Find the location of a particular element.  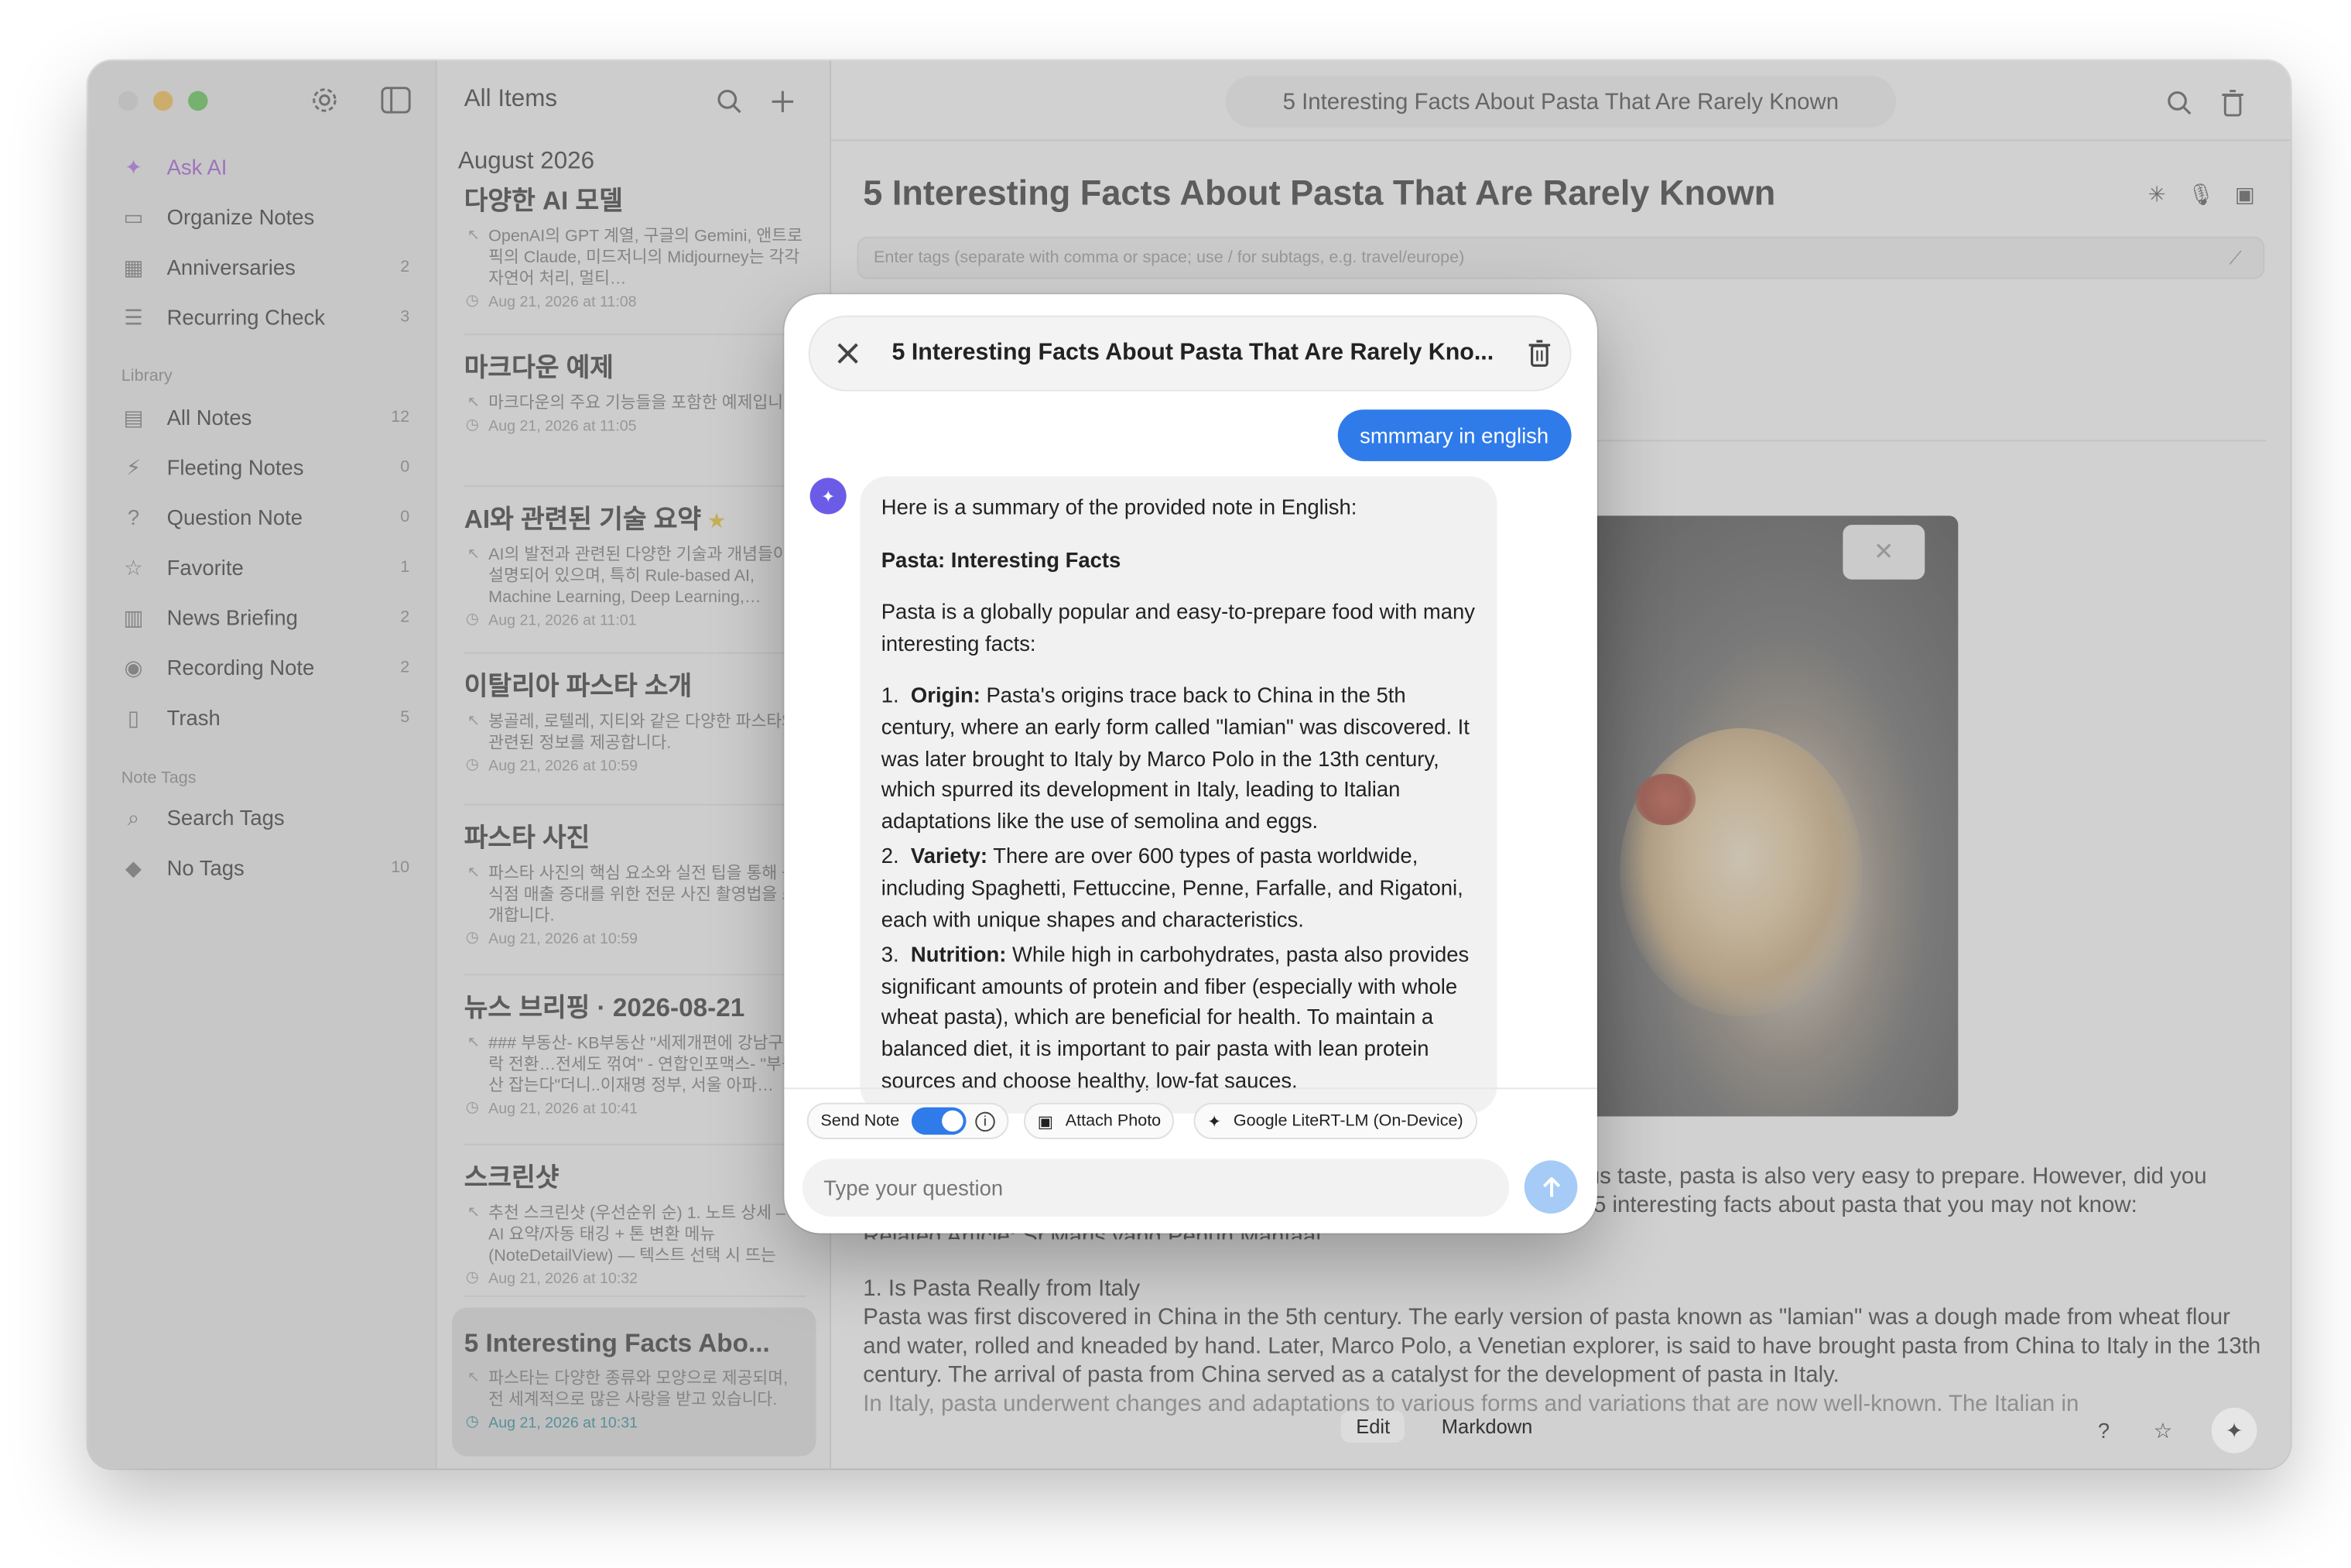

model-label: Google LiteRT-LM (On-Device) is located at coordinates (1348, 1121).